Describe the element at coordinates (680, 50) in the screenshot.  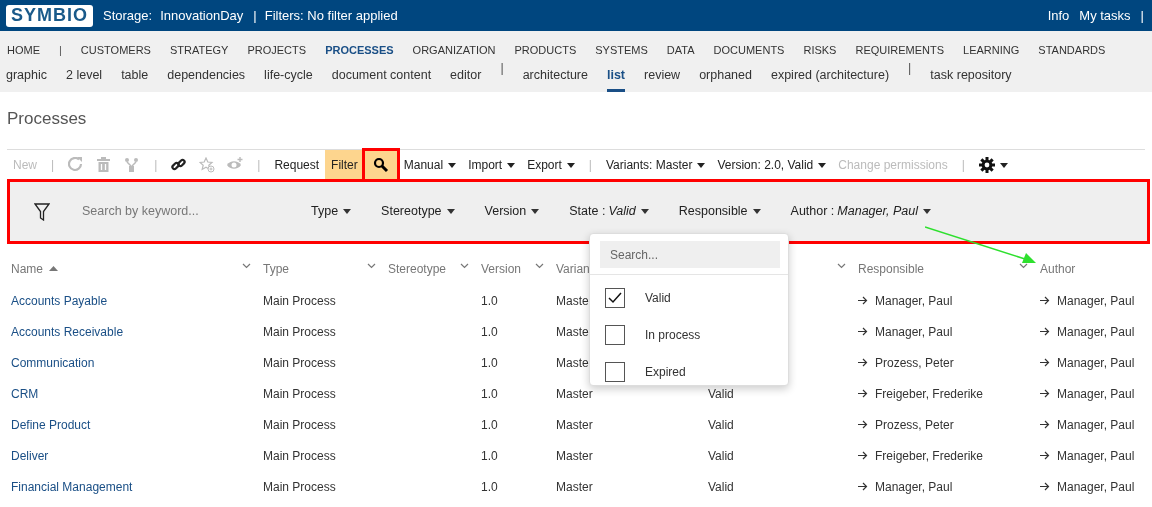
I see `menu-tab: DATA` at that location.